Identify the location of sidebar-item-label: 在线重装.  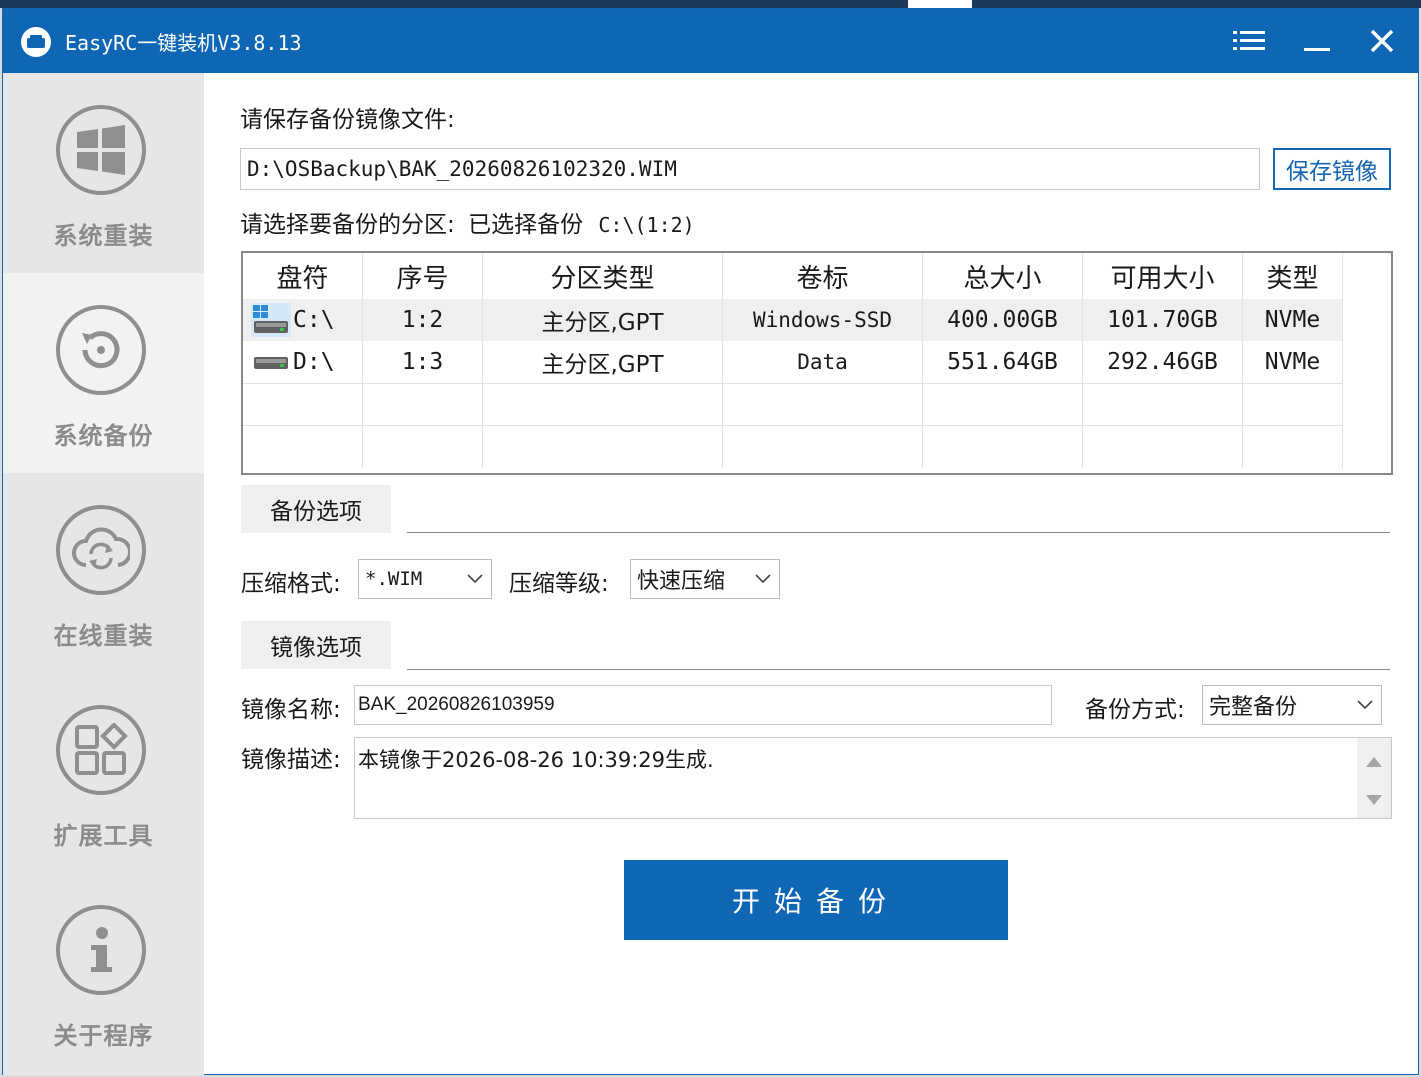
(103, 636).